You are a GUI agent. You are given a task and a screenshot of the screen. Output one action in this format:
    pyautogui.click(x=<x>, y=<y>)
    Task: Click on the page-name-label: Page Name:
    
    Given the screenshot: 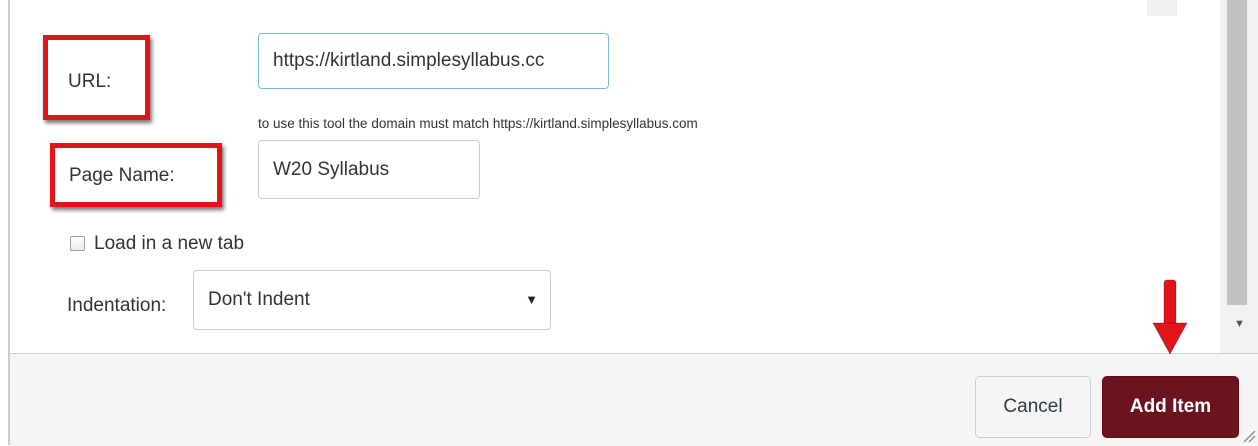 What is the action you would take?
    pyautogui.click(x=122, y=175)
    